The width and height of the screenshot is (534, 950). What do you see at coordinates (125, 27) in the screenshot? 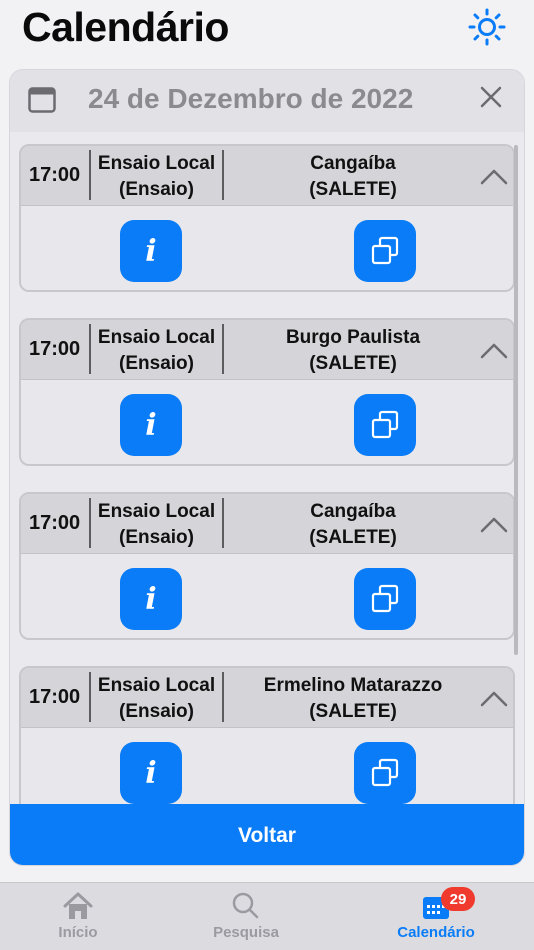
I see `page-title: Calendário` at bounding box center [125, 27].